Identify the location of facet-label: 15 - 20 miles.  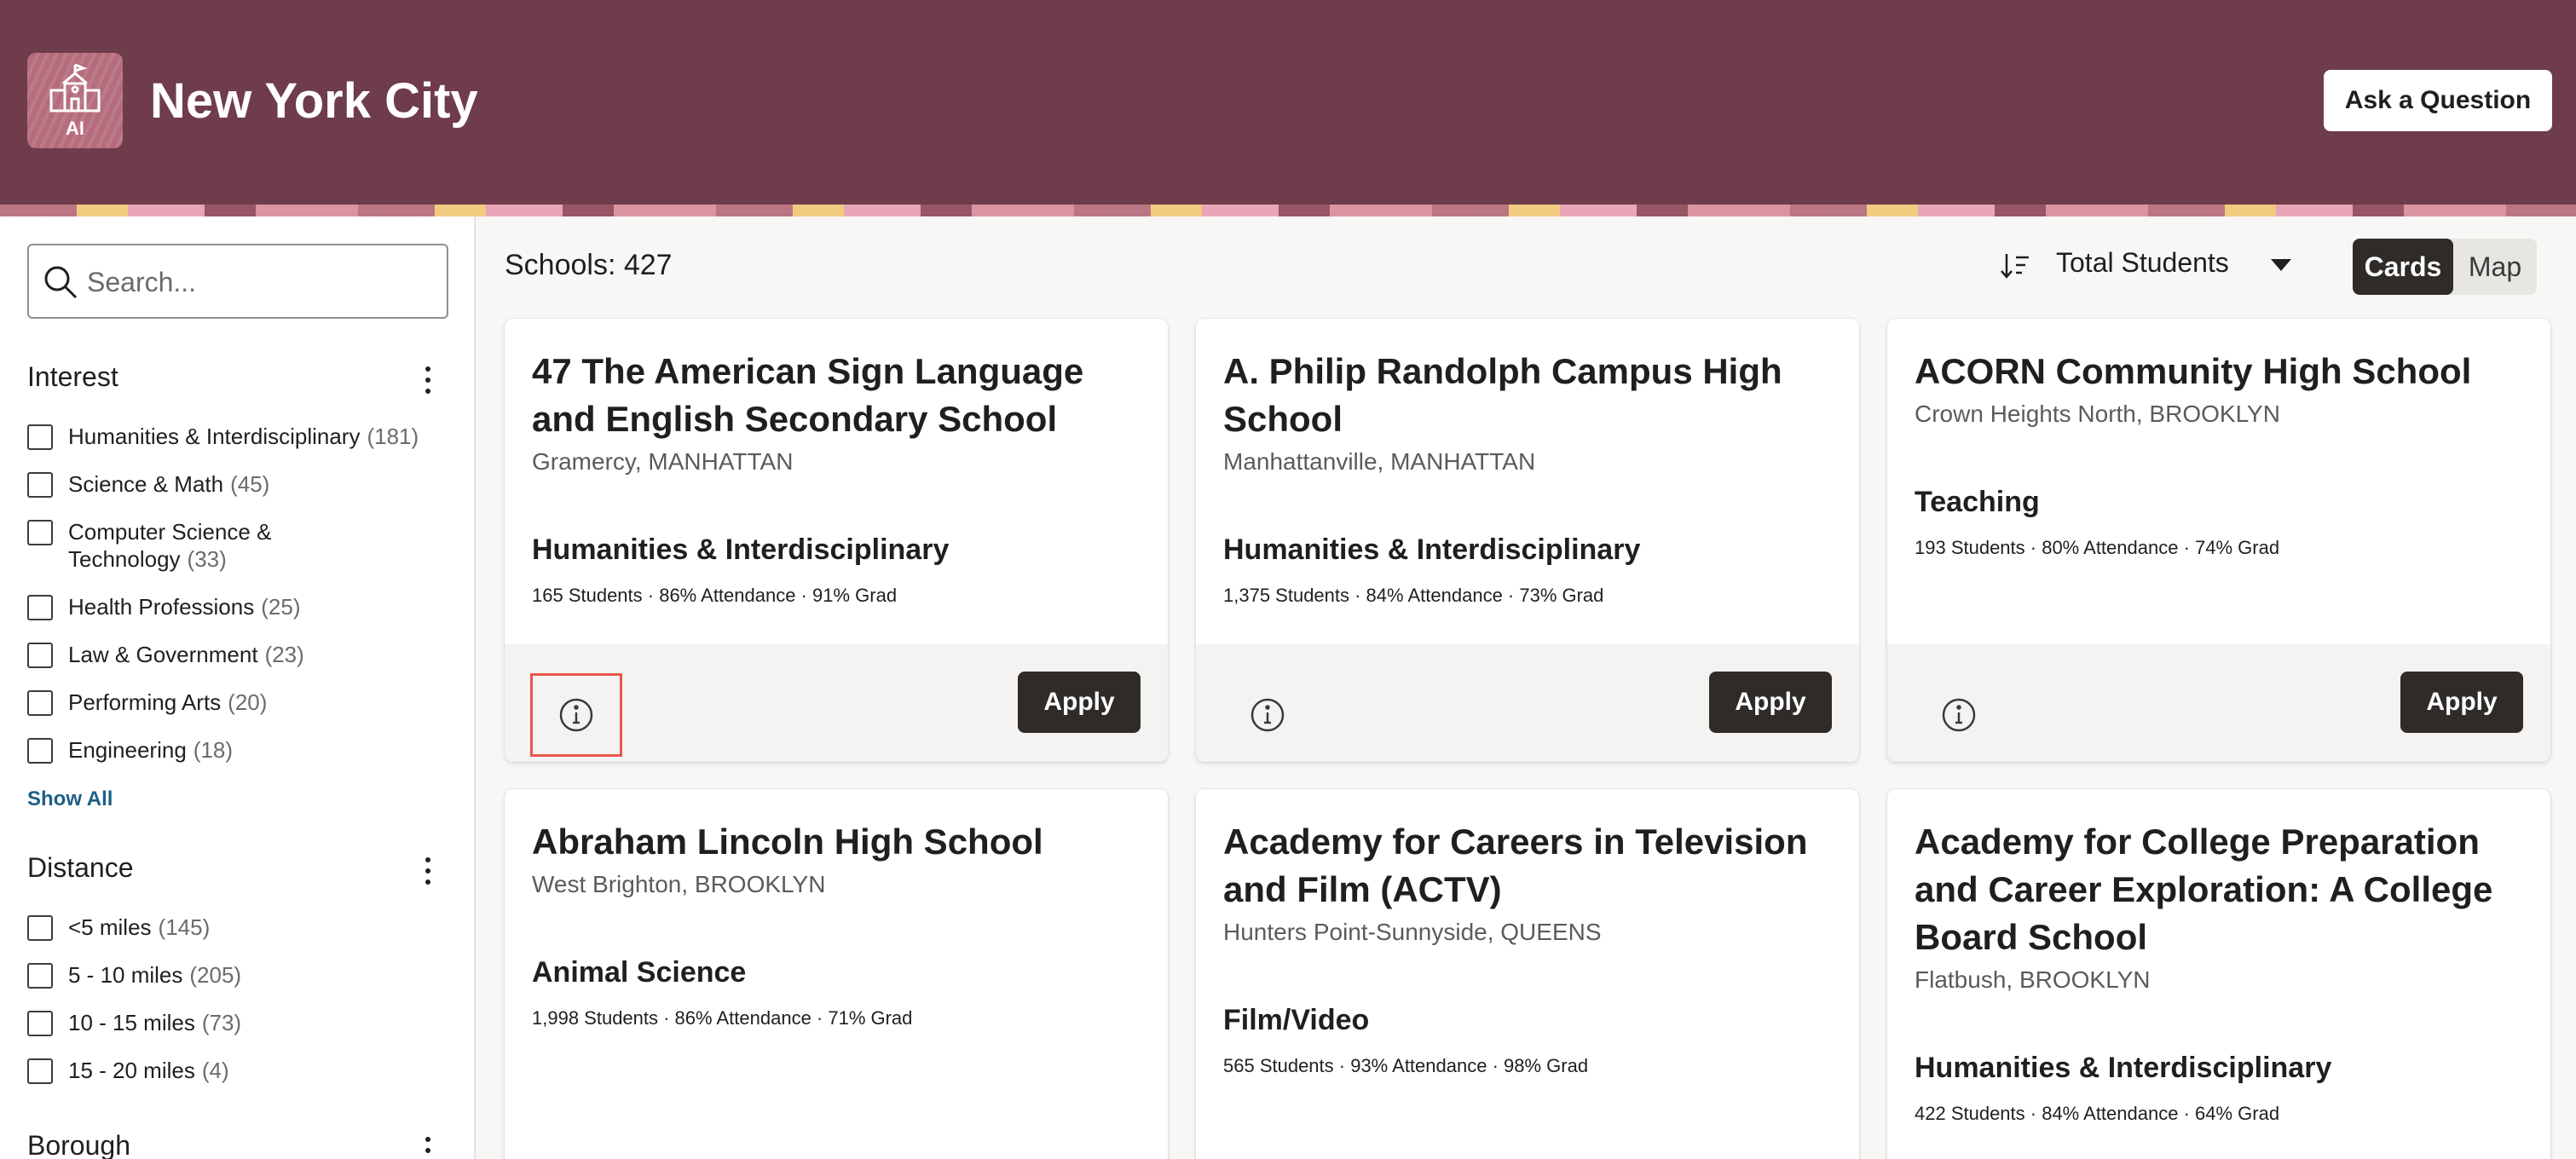
(131, 1070).